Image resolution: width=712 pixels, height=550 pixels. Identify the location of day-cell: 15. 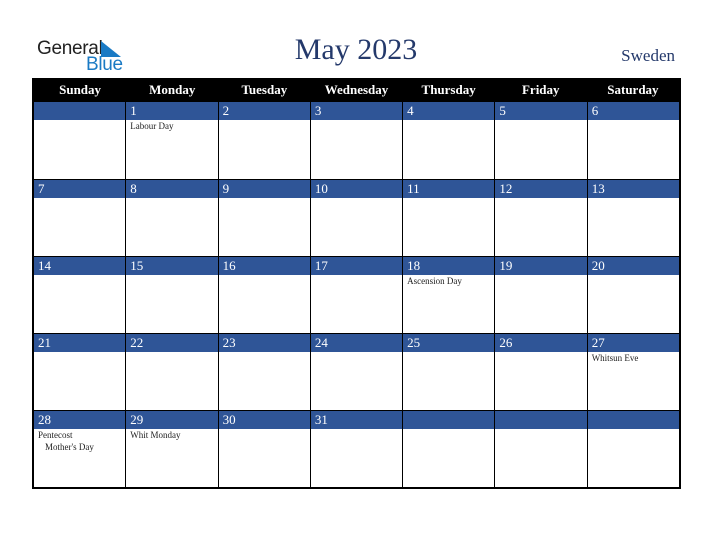
(172, 294).